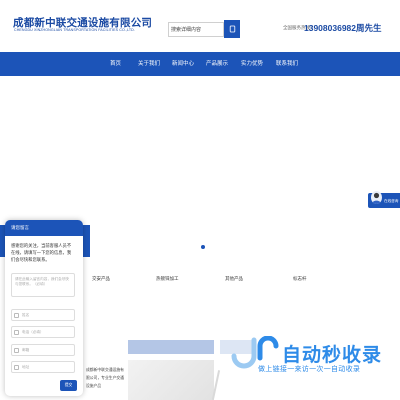 The image size is (400, 400). I want to click on phone-field: 电话（必填）, so click(43, 332).